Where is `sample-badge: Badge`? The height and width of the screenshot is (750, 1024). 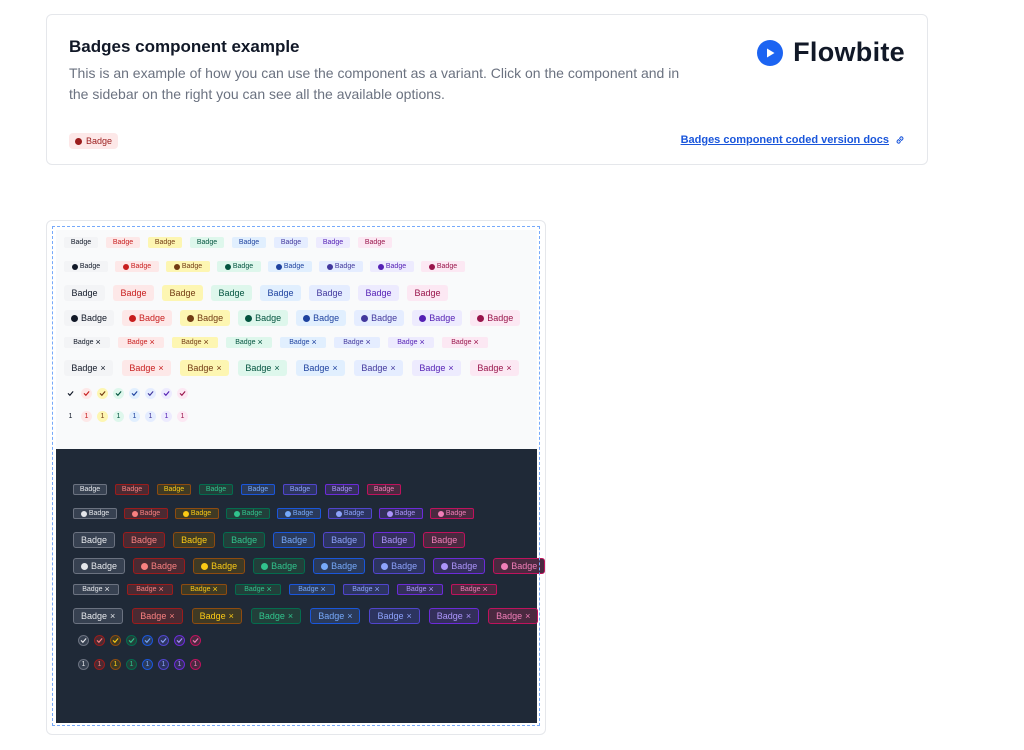 sample-badge: Badge is located at coordinates (94, 141).